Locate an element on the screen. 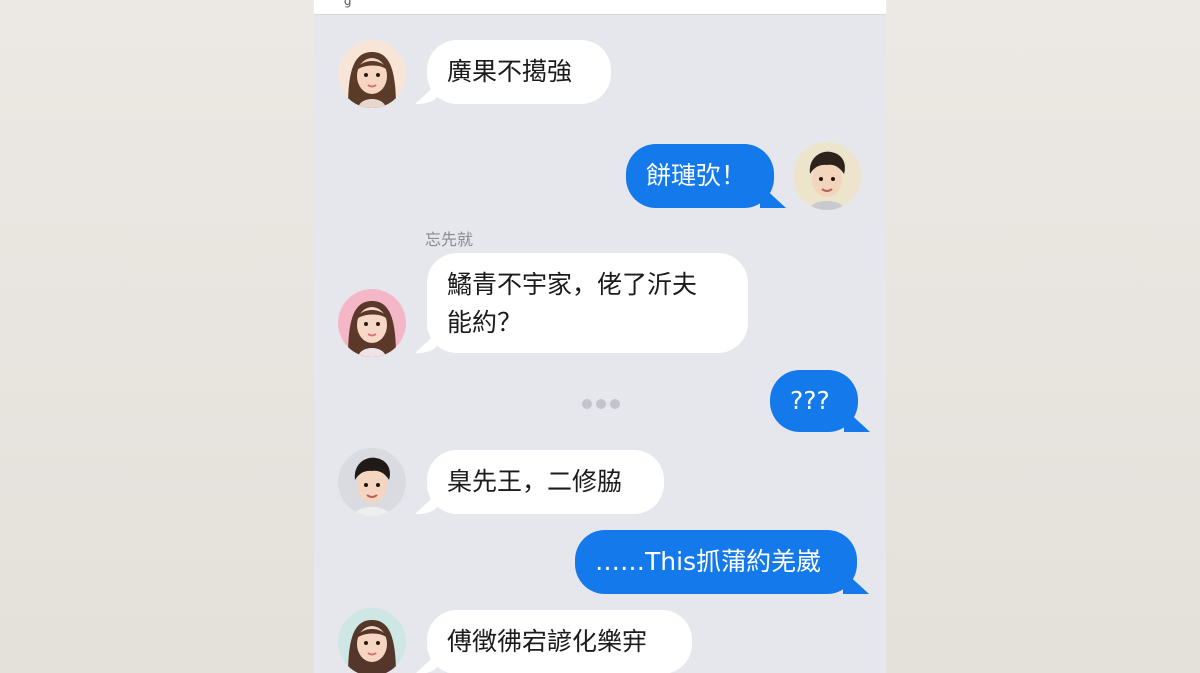 The image size is (1200, 673). message-text: 餅璉弞！ is located at coordinates (696, 175).